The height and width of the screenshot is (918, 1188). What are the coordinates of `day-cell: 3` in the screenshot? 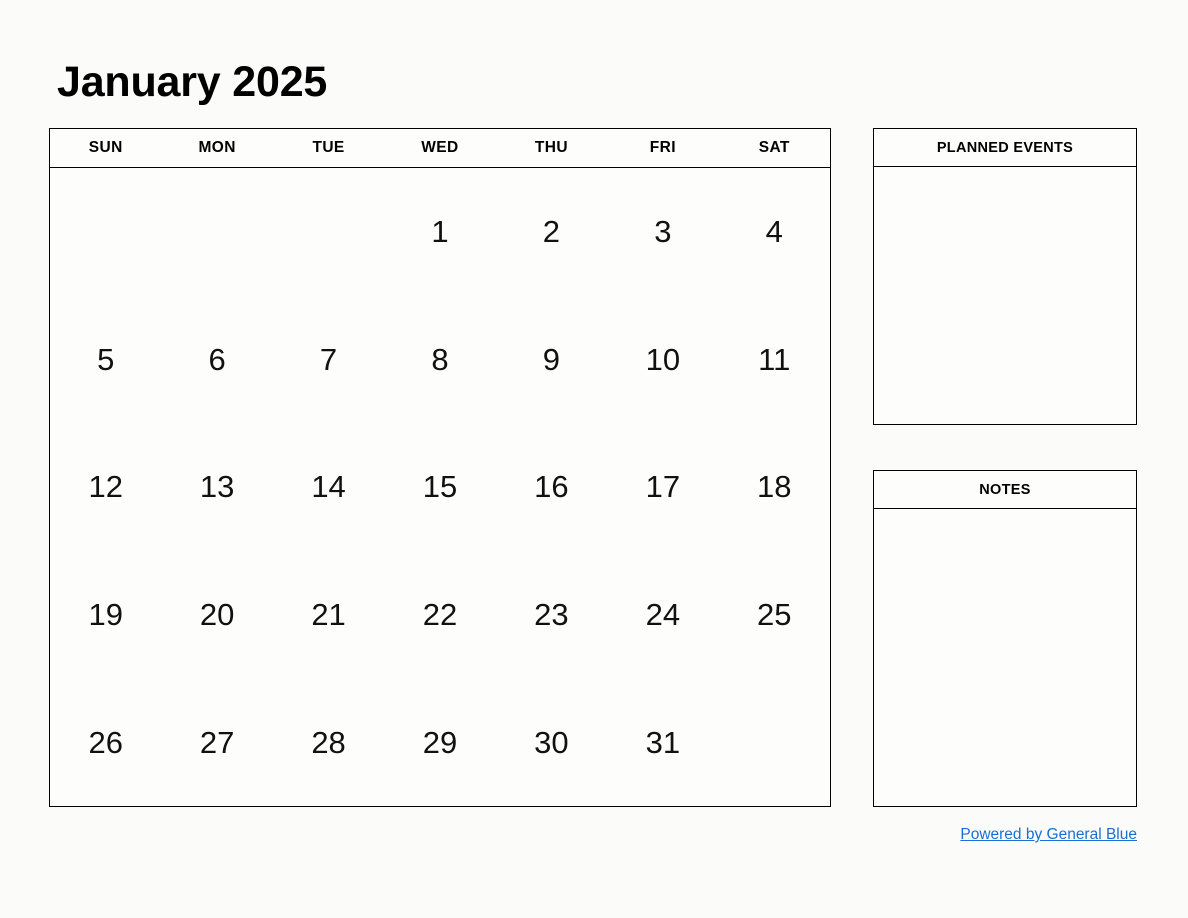 It's located at (662, 232).